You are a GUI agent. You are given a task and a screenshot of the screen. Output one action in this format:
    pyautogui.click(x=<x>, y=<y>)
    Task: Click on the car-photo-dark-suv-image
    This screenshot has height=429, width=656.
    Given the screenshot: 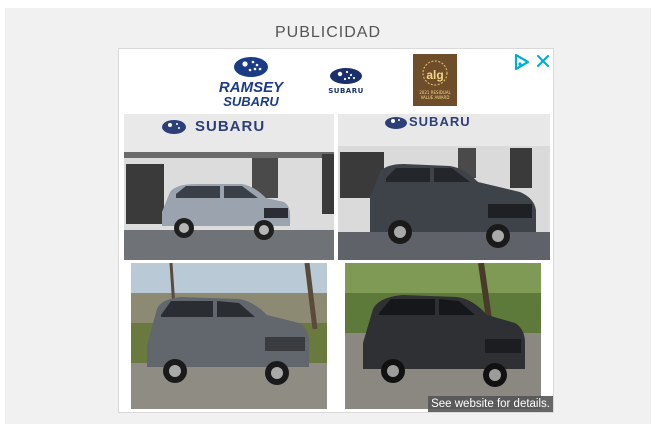 What is the action you would take?
    pyautogui.click(x=444, y=187)
    